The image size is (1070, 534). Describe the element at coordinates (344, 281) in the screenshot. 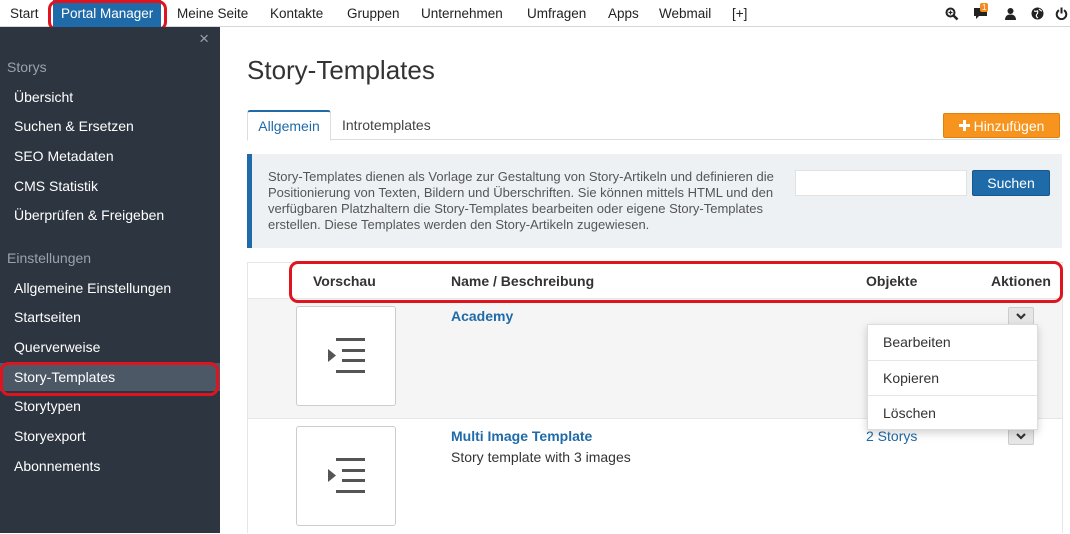

I see `column-vorschau: Vorschau` at that location.